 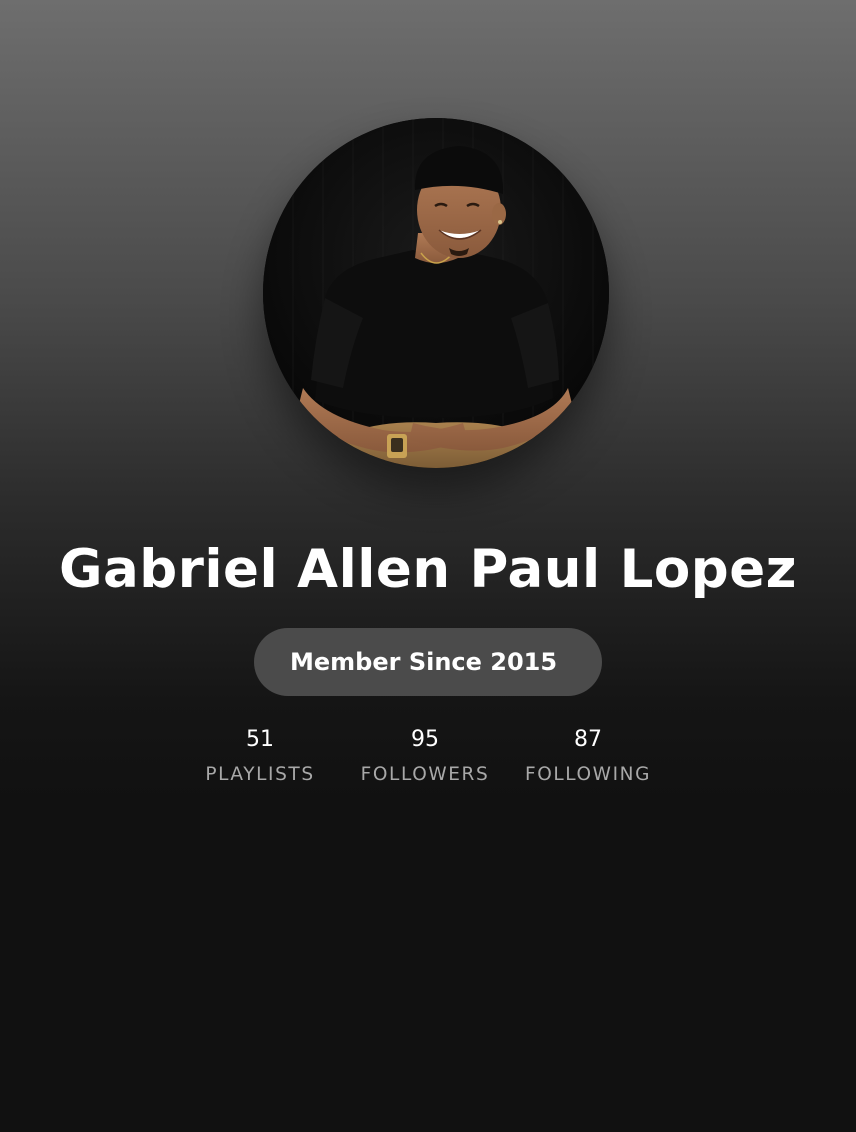 I want to click on followers-label: FOLLOWERS, so click(x=425, y=774).